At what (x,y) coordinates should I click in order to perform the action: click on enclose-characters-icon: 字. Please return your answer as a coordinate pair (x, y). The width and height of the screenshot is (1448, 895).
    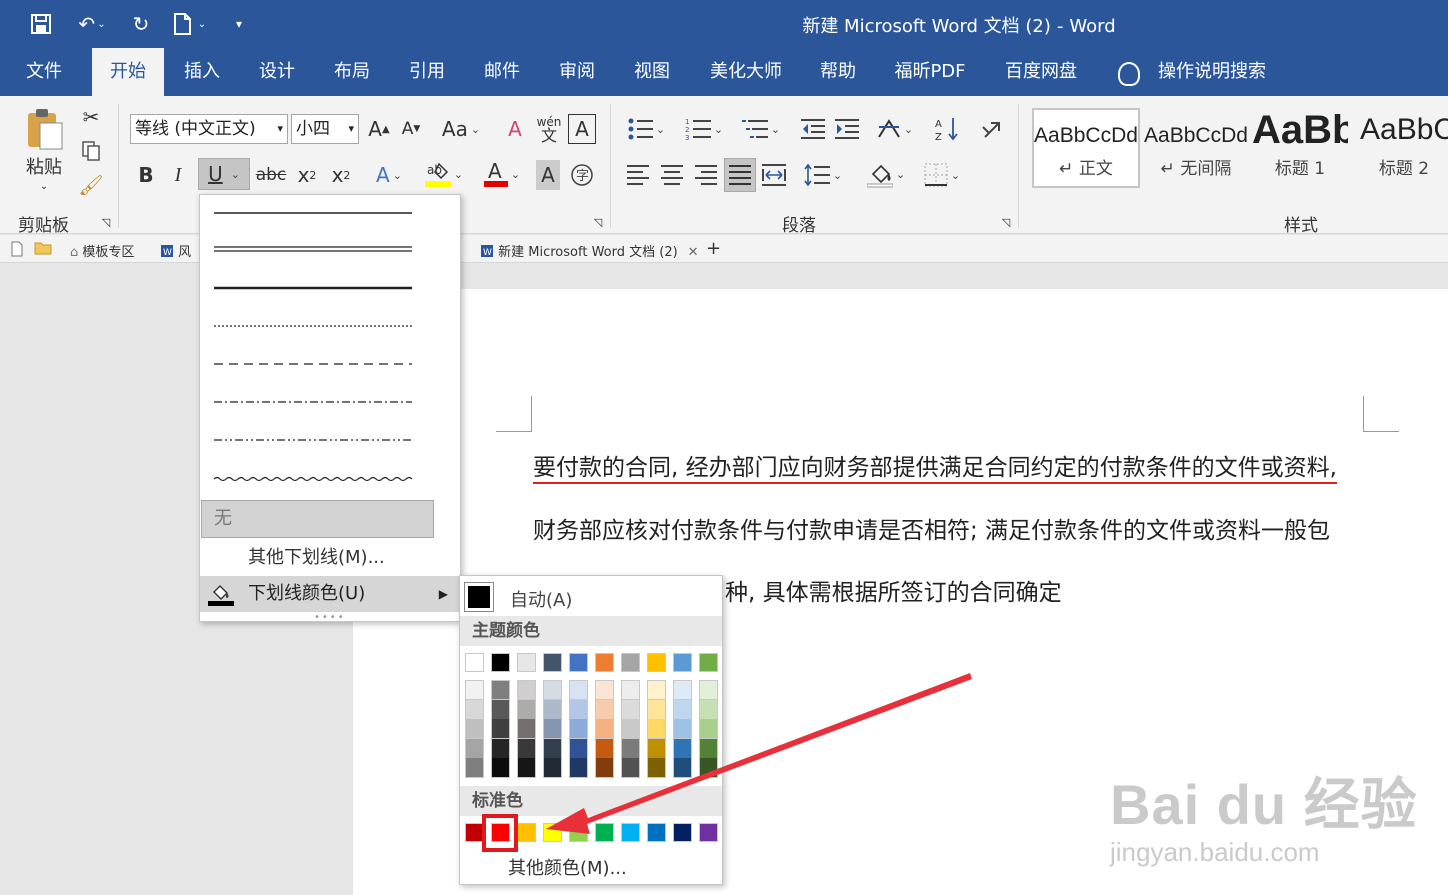
    Looking at the image, I should click on (582, 175).